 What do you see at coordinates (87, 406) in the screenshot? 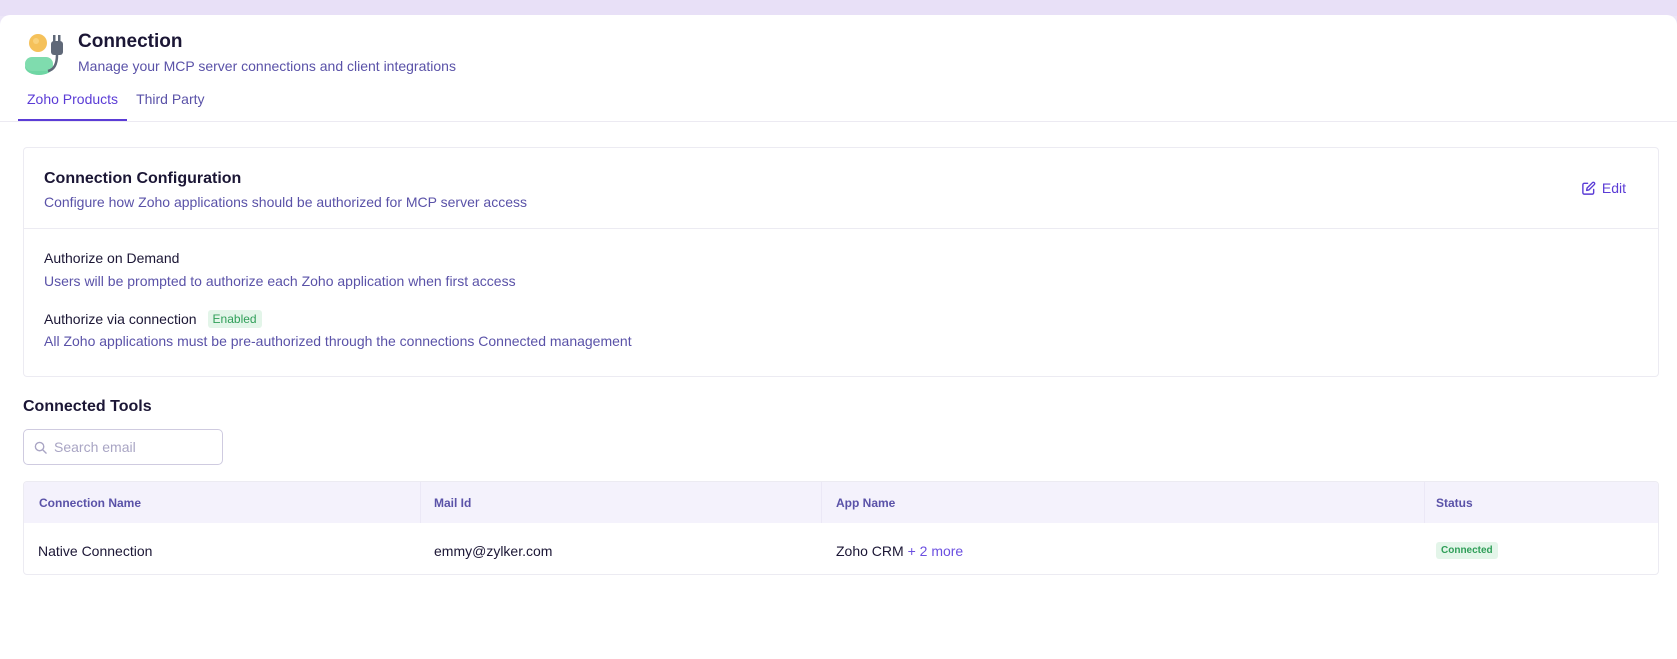
I see `connected-tools-title: Connected Tools` at bounding box center [87, 406].